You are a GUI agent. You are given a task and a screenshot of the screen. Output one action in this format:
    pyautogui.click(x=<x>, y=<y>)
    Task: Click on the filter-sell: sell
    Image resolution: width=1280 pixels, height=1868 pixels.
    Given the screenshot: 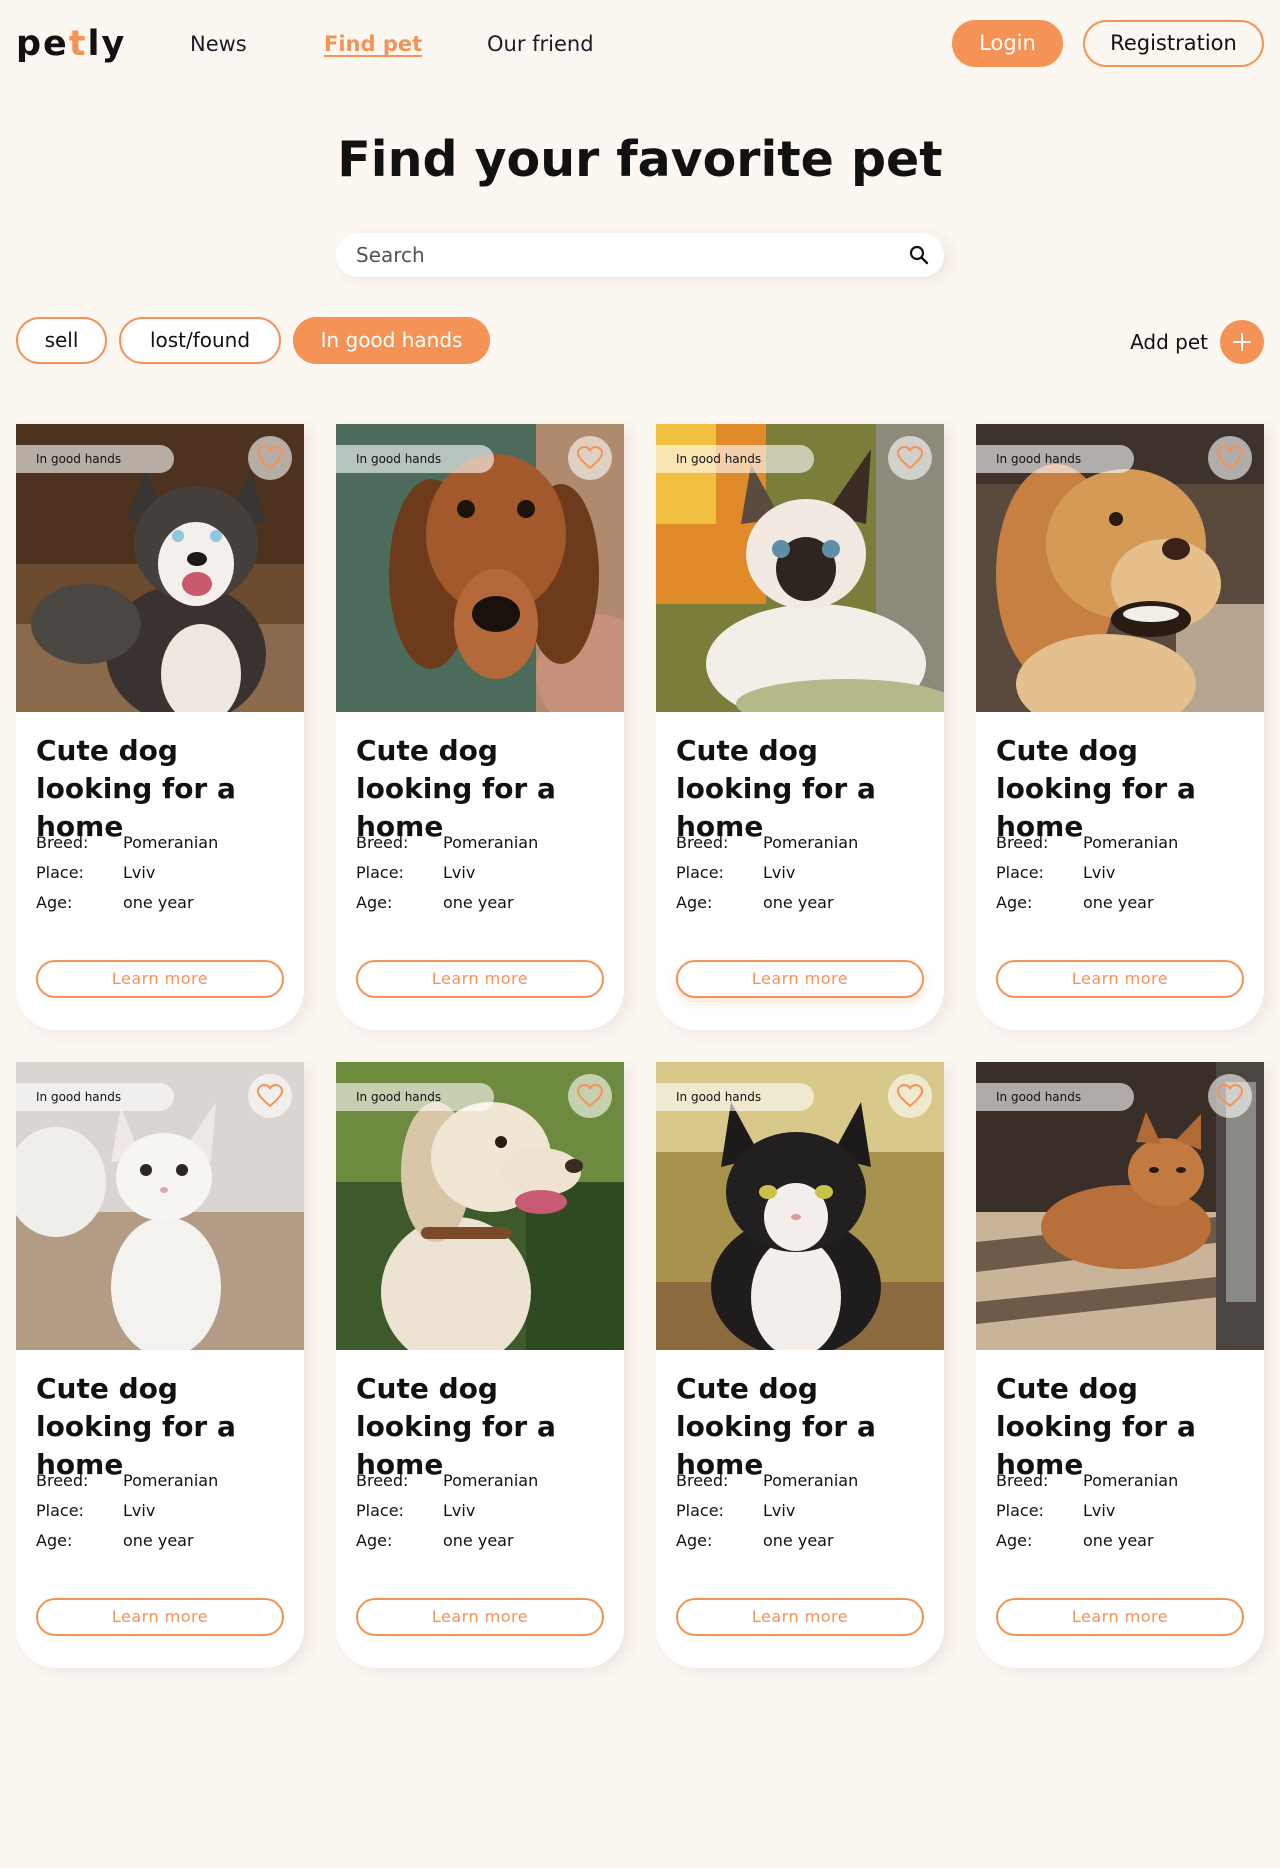 What is the action you would take?
    pyautogui.click(x=61, y=340)
    